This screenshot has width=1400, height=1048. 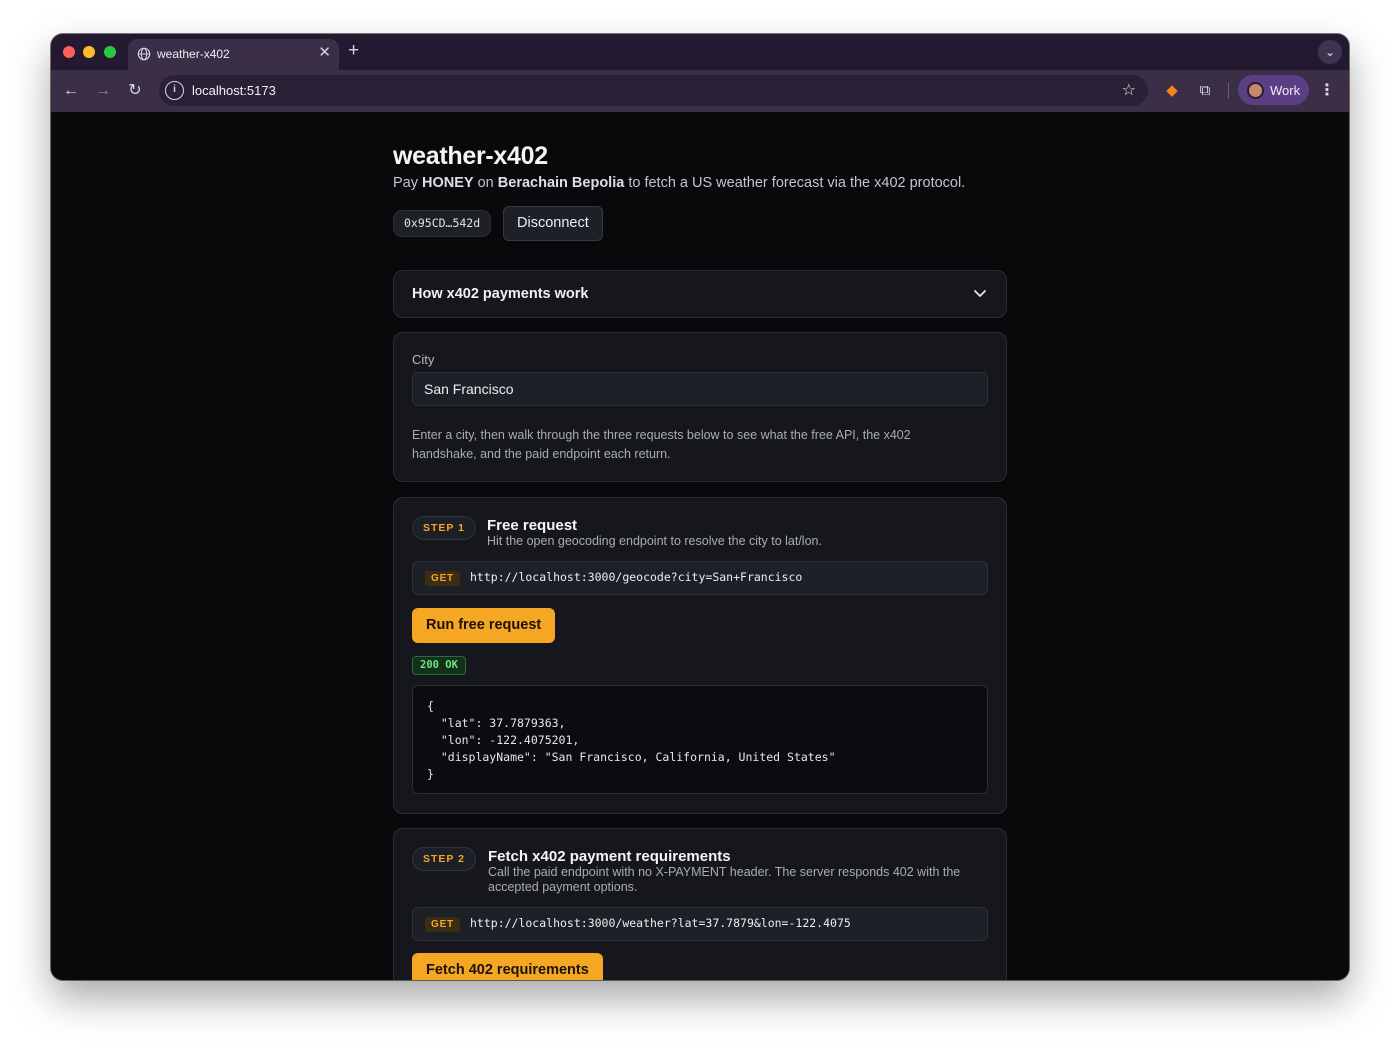 I want to click on step-badge: STEP 2, so click(x=444, y=859).